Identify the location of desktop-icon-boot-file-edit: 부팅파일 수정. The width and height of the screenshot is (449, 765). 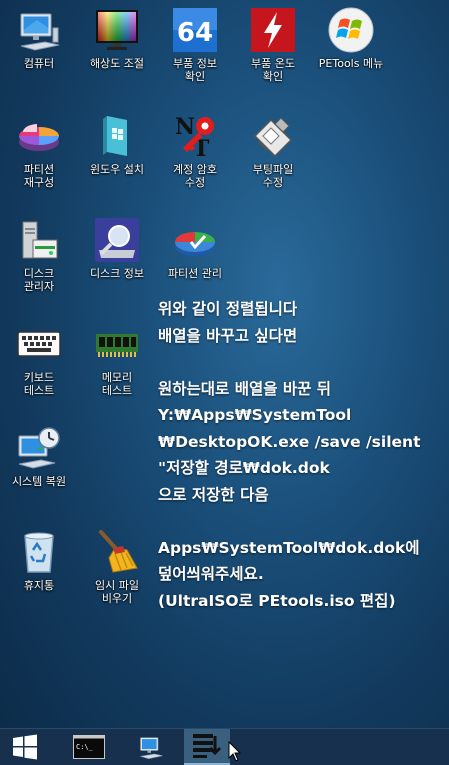
(273, 150).